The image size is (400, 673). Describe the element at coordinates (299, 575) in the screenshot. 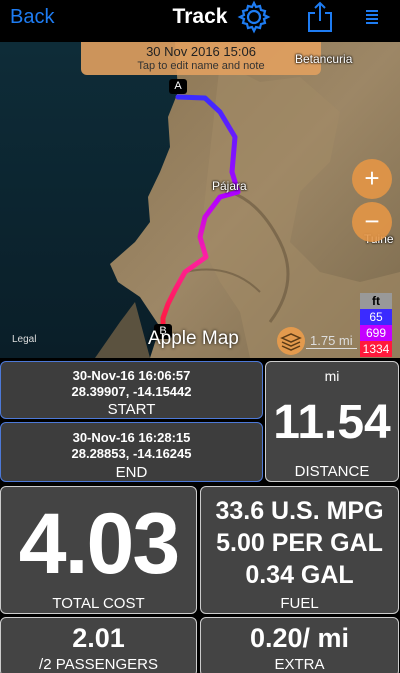

I see `fuel-gallons: 0.34 GAL` at that location.